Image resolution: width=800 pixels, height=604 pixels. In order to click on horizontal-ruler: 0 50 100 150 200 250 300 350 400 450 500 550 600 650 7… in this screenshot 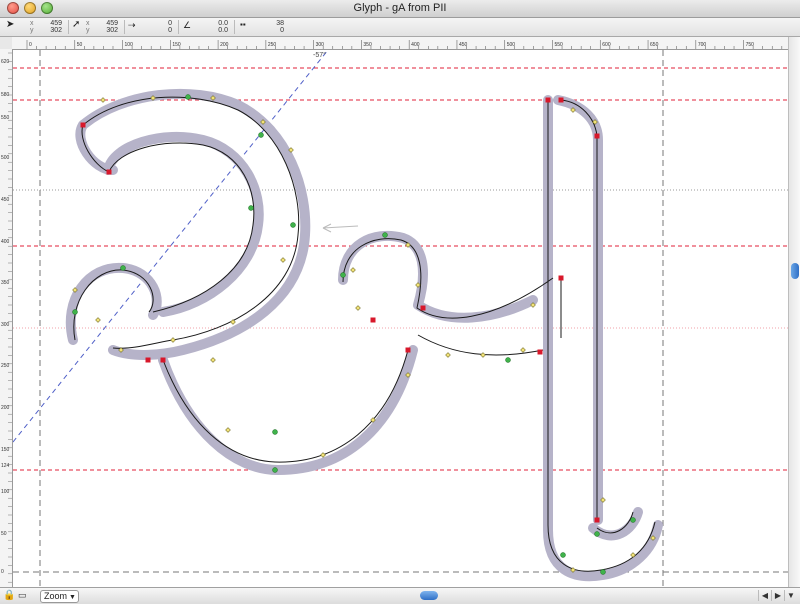, I will do `click(400, 43)`.